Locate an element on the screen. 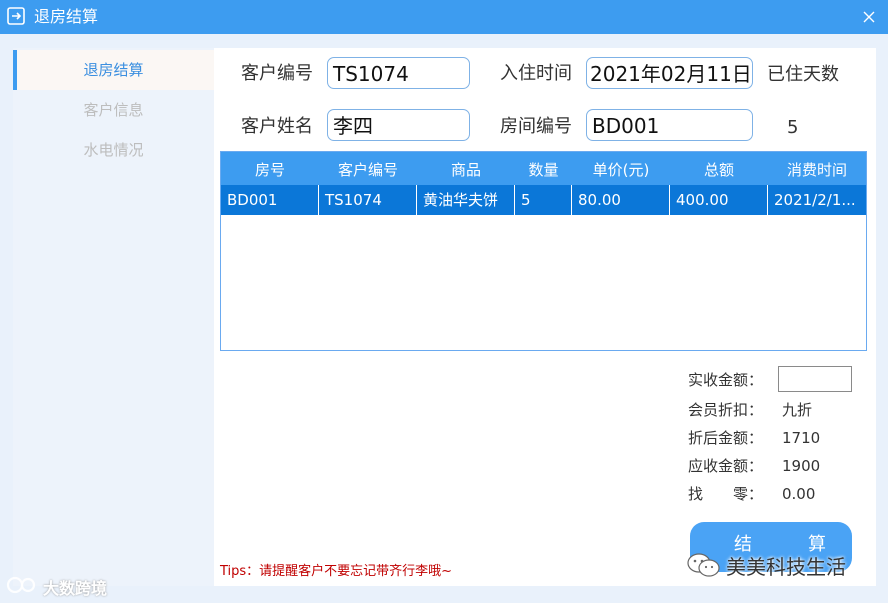  sidebar-item-checkout: 退房结算 is located at coordinates (113, 70).